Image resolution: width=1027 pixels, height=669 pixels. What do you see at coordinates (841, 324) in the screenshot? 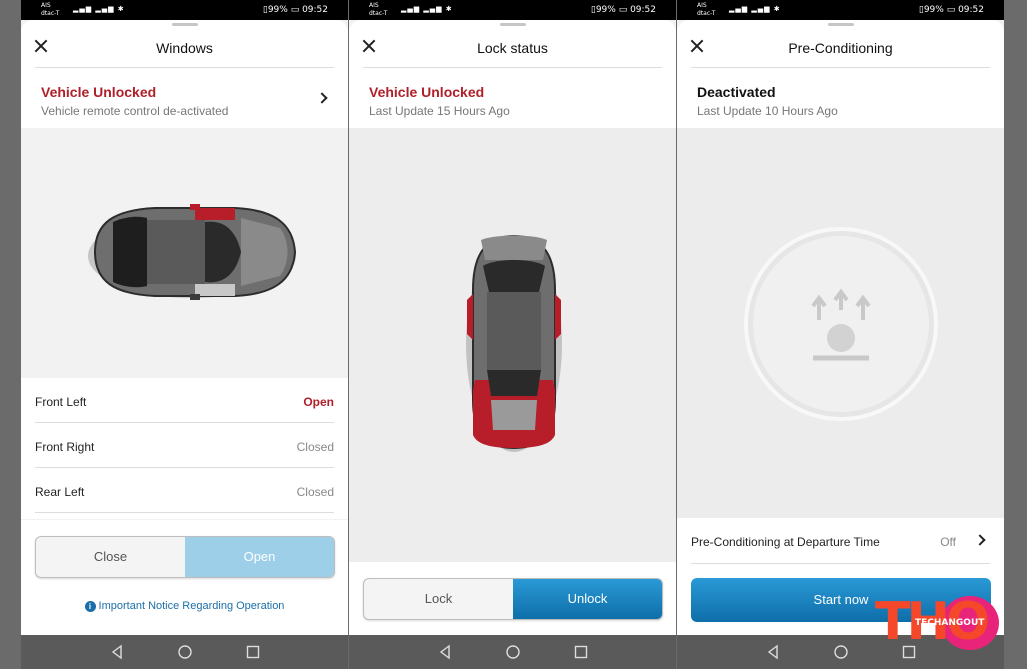
I see `precond-dial-button` at bounding box center [841, 324].